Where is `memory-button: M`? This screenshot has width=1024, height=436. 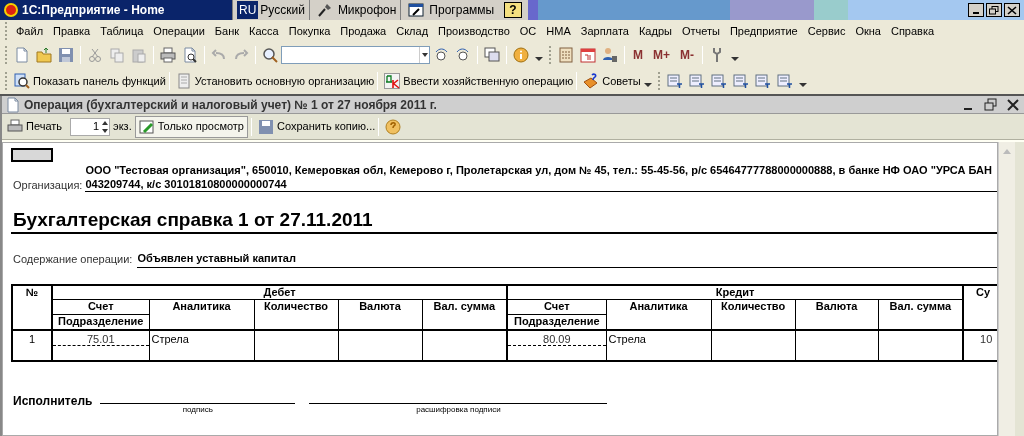
memory-button: M is located at coordinates (638, 55).